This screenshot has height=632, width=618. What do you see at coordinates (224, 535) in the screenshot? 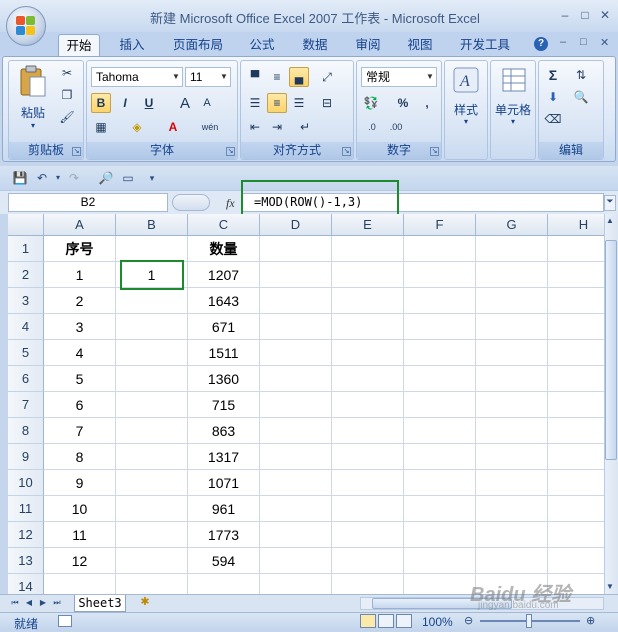
I see `table-cell: 1773` at bounding box center [224, 535].